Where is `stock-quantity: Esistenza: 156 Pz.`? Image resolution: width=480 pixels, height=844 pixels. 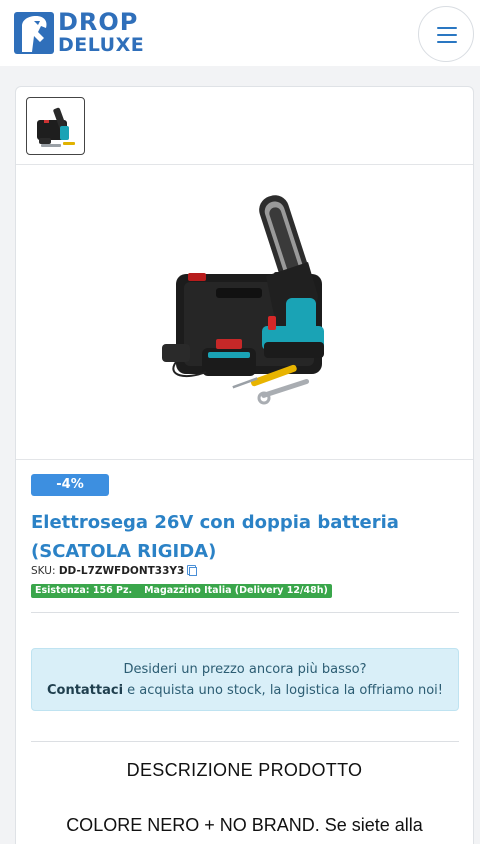
stock-quantity: Esistenza: 156 Pz. is located at coordinates (84, 590).